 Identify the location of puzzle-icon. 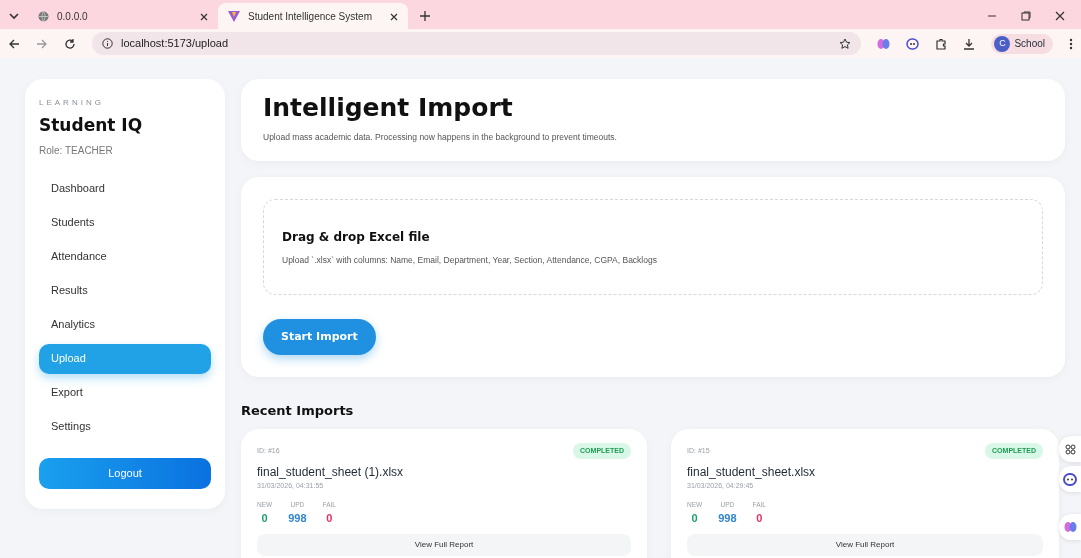
(941, 43).